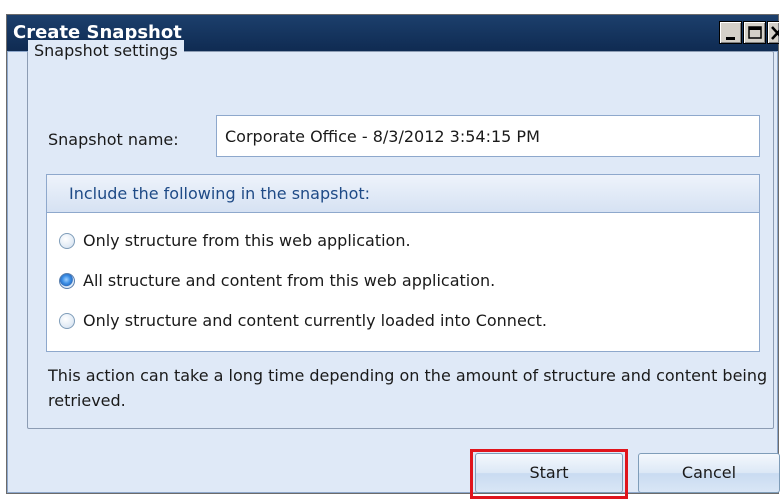 Image resolution: width=784 pixels, height=500 pixels. What do you see at coordinates (730, 38) in the screenshot?
I see `minimize-icon` at bounding box center [730, 38].